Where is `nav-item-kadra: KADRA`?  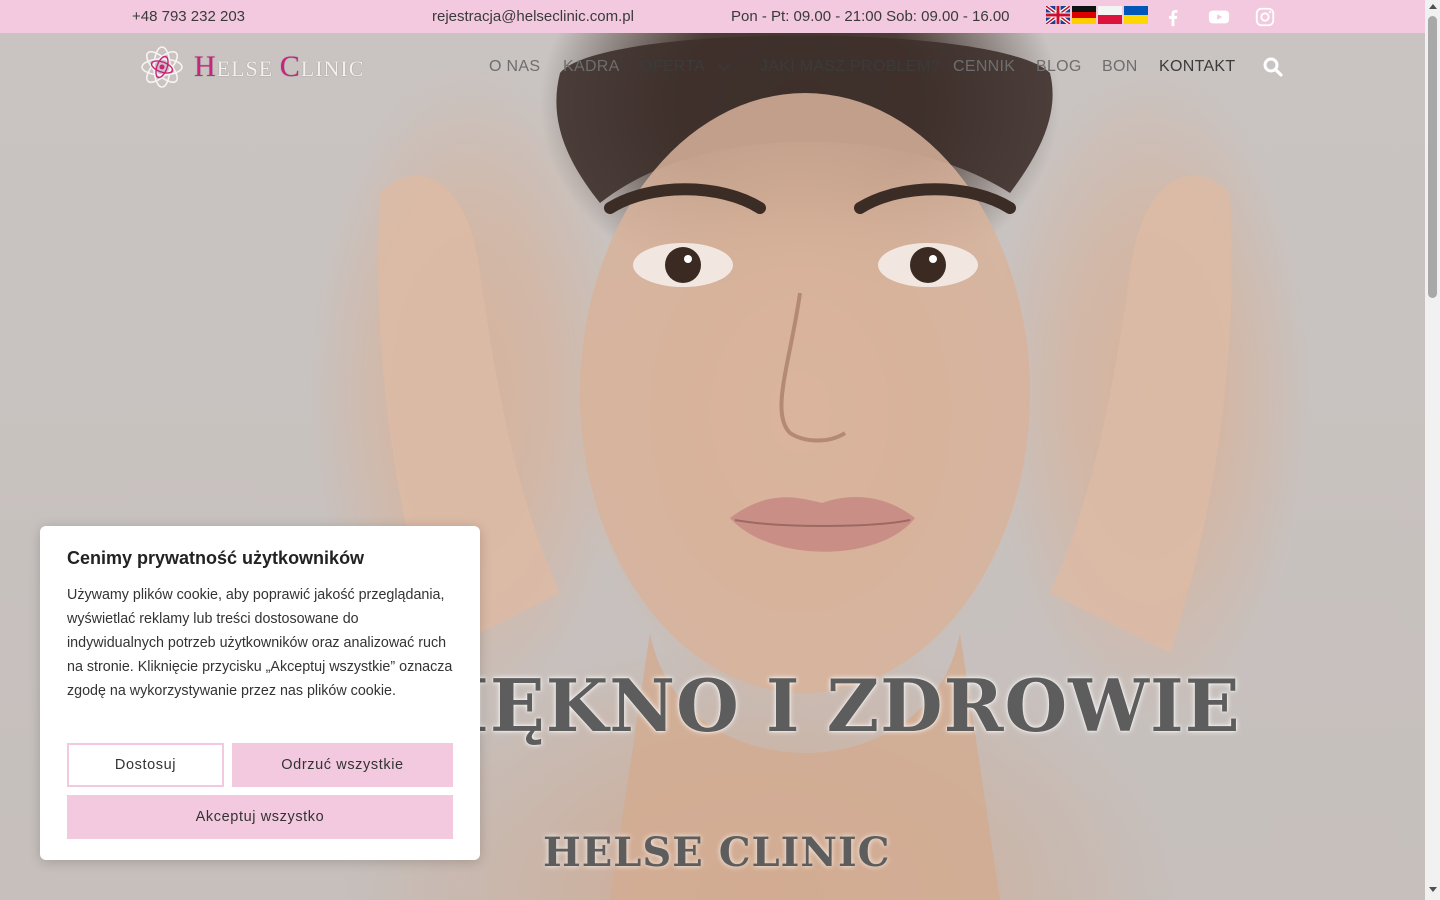
nav-item-kadra: KADRA is located at coordinates (591, 67).